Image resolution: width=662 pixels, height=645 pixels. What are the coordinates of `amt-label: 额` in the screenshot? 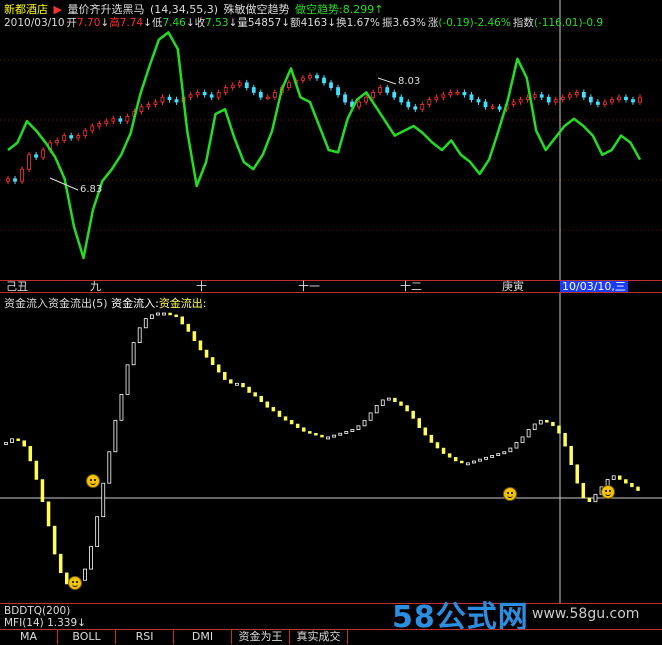 It's located at (295, 23).